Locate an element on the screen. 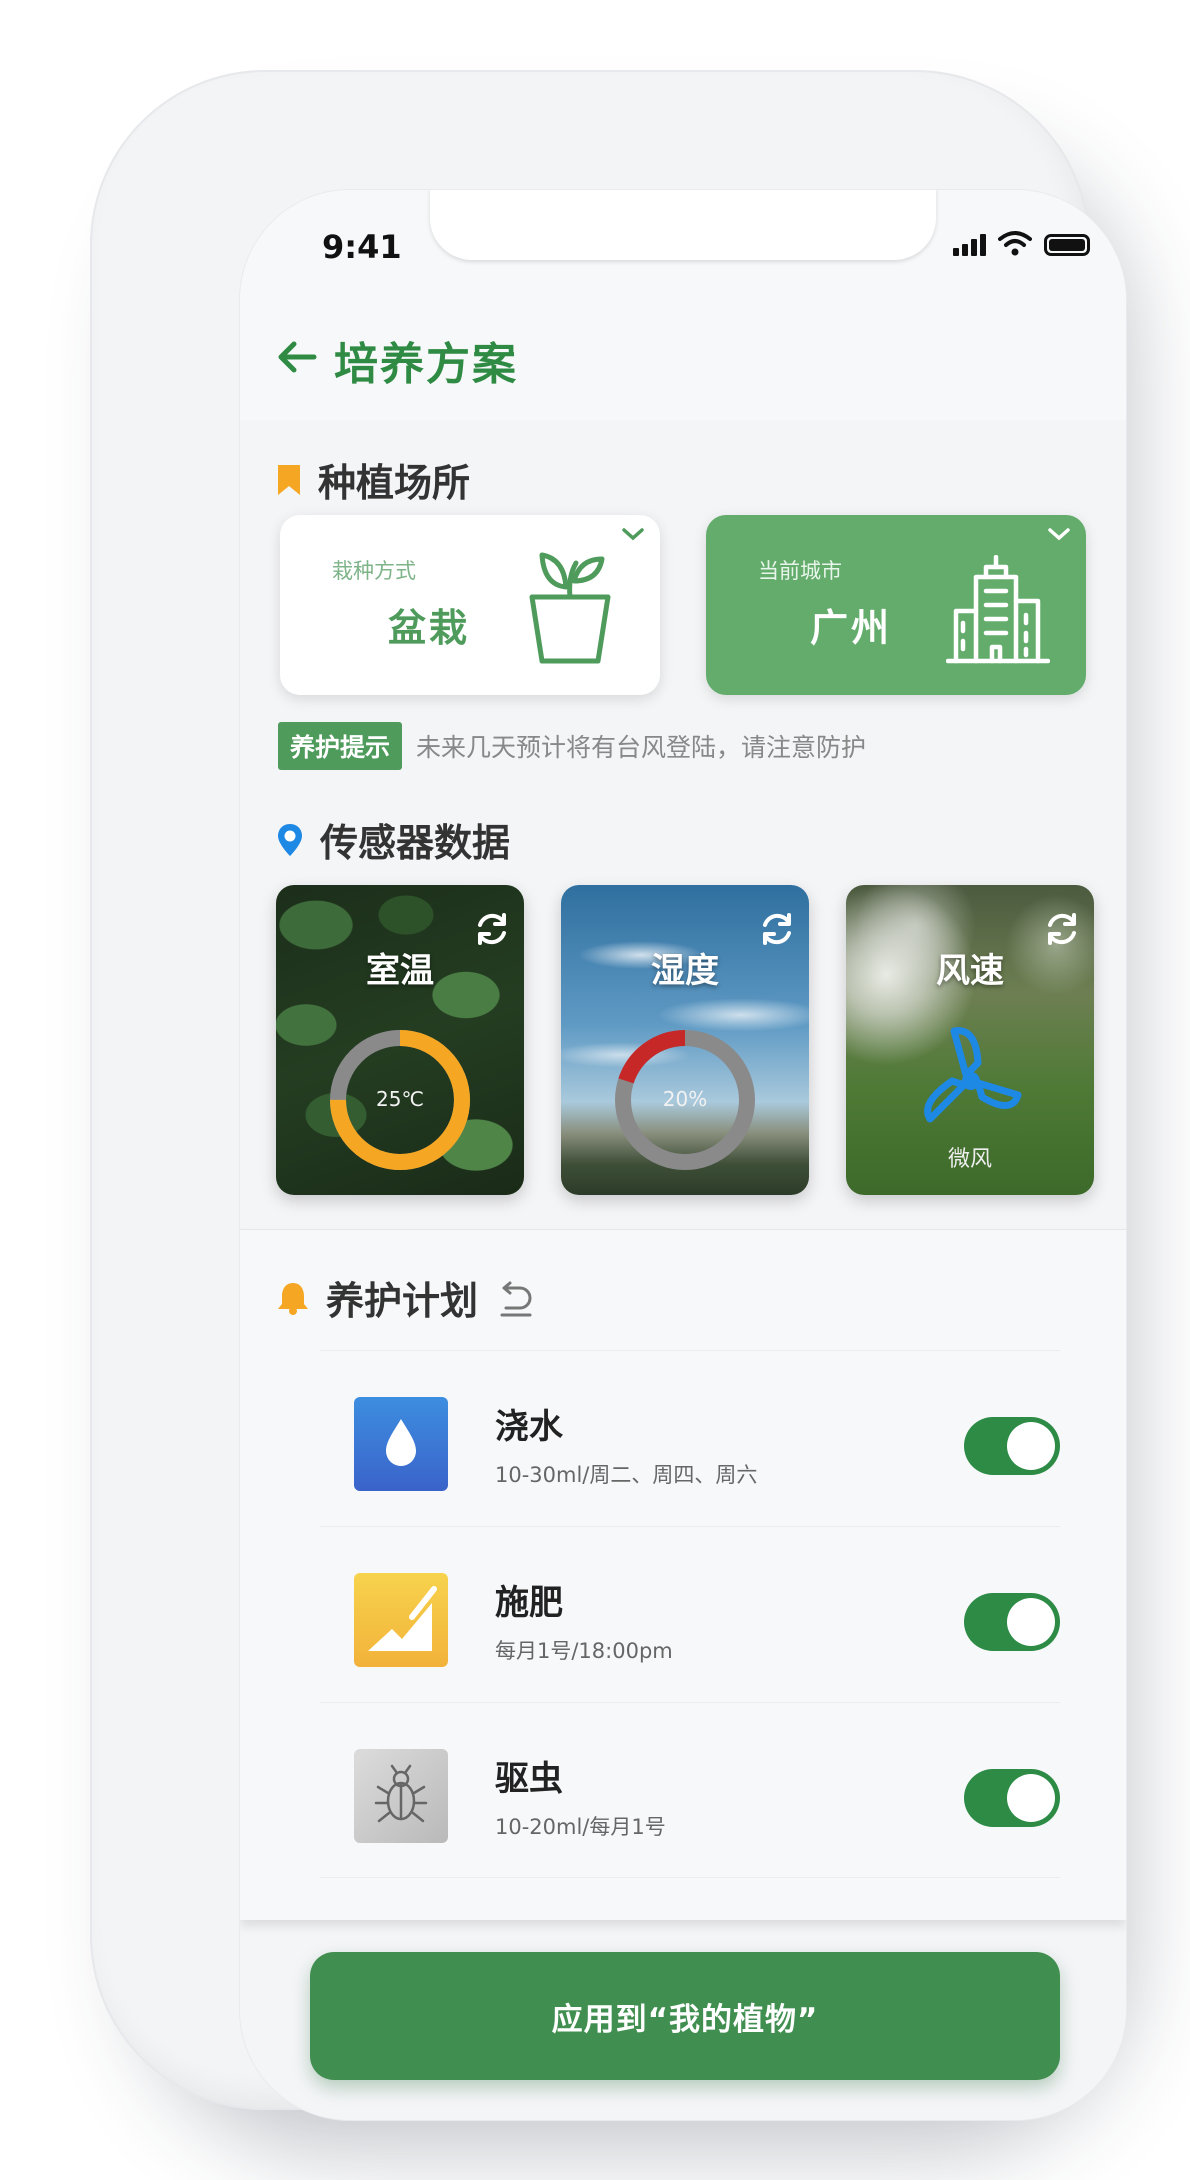 The height and width of the screenshot is (2180, 1190). reset-icon is located at coordinates (516, 1298).